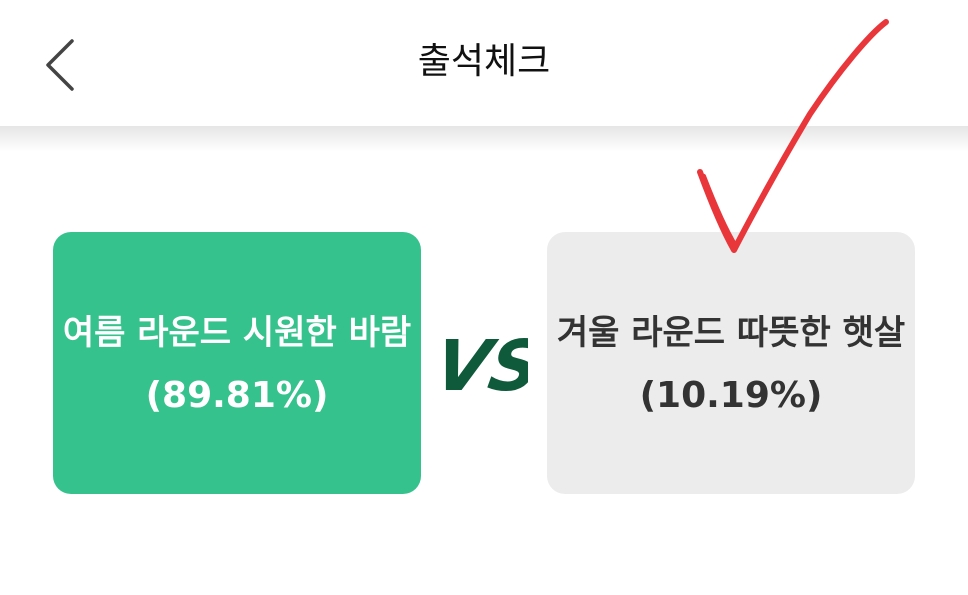 The image size is (968, 595). I want to click on option-percent: (10.19%), so click(731, 395).